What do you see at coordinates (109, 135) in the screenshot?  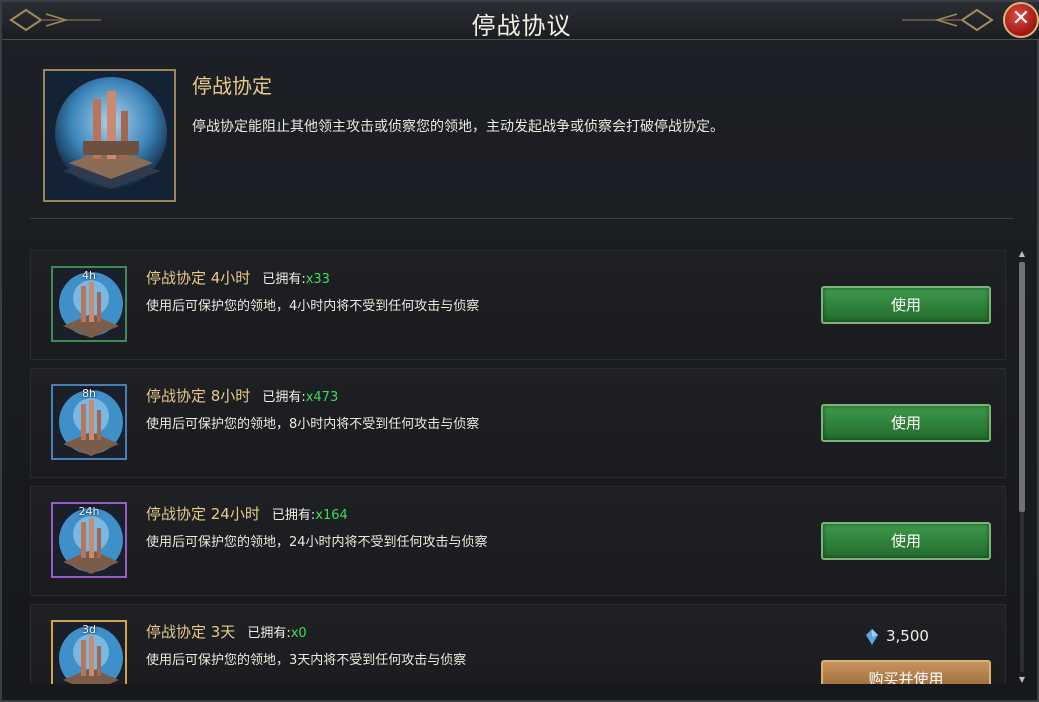 I see `truce-city-icon` at bounding box center [109, 135].